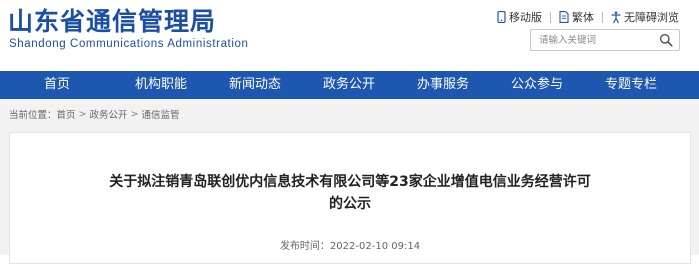 This screenshot has width=699, height=264. I want to click on traditional-chinese-label: 繁体, so click(583, 17).